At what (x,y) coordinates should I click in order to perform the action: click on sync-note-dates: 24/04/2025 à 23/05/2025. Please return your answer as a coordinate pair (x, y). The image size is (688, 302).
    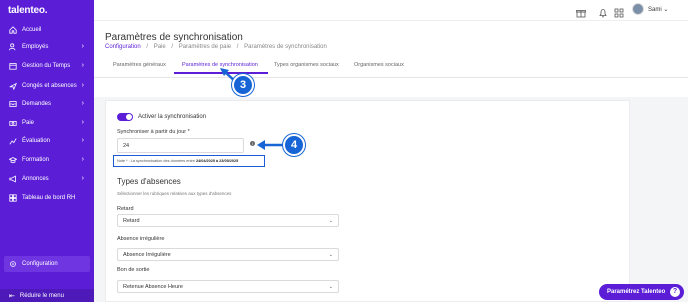
    Looking at the image, I should click on (217, 160).